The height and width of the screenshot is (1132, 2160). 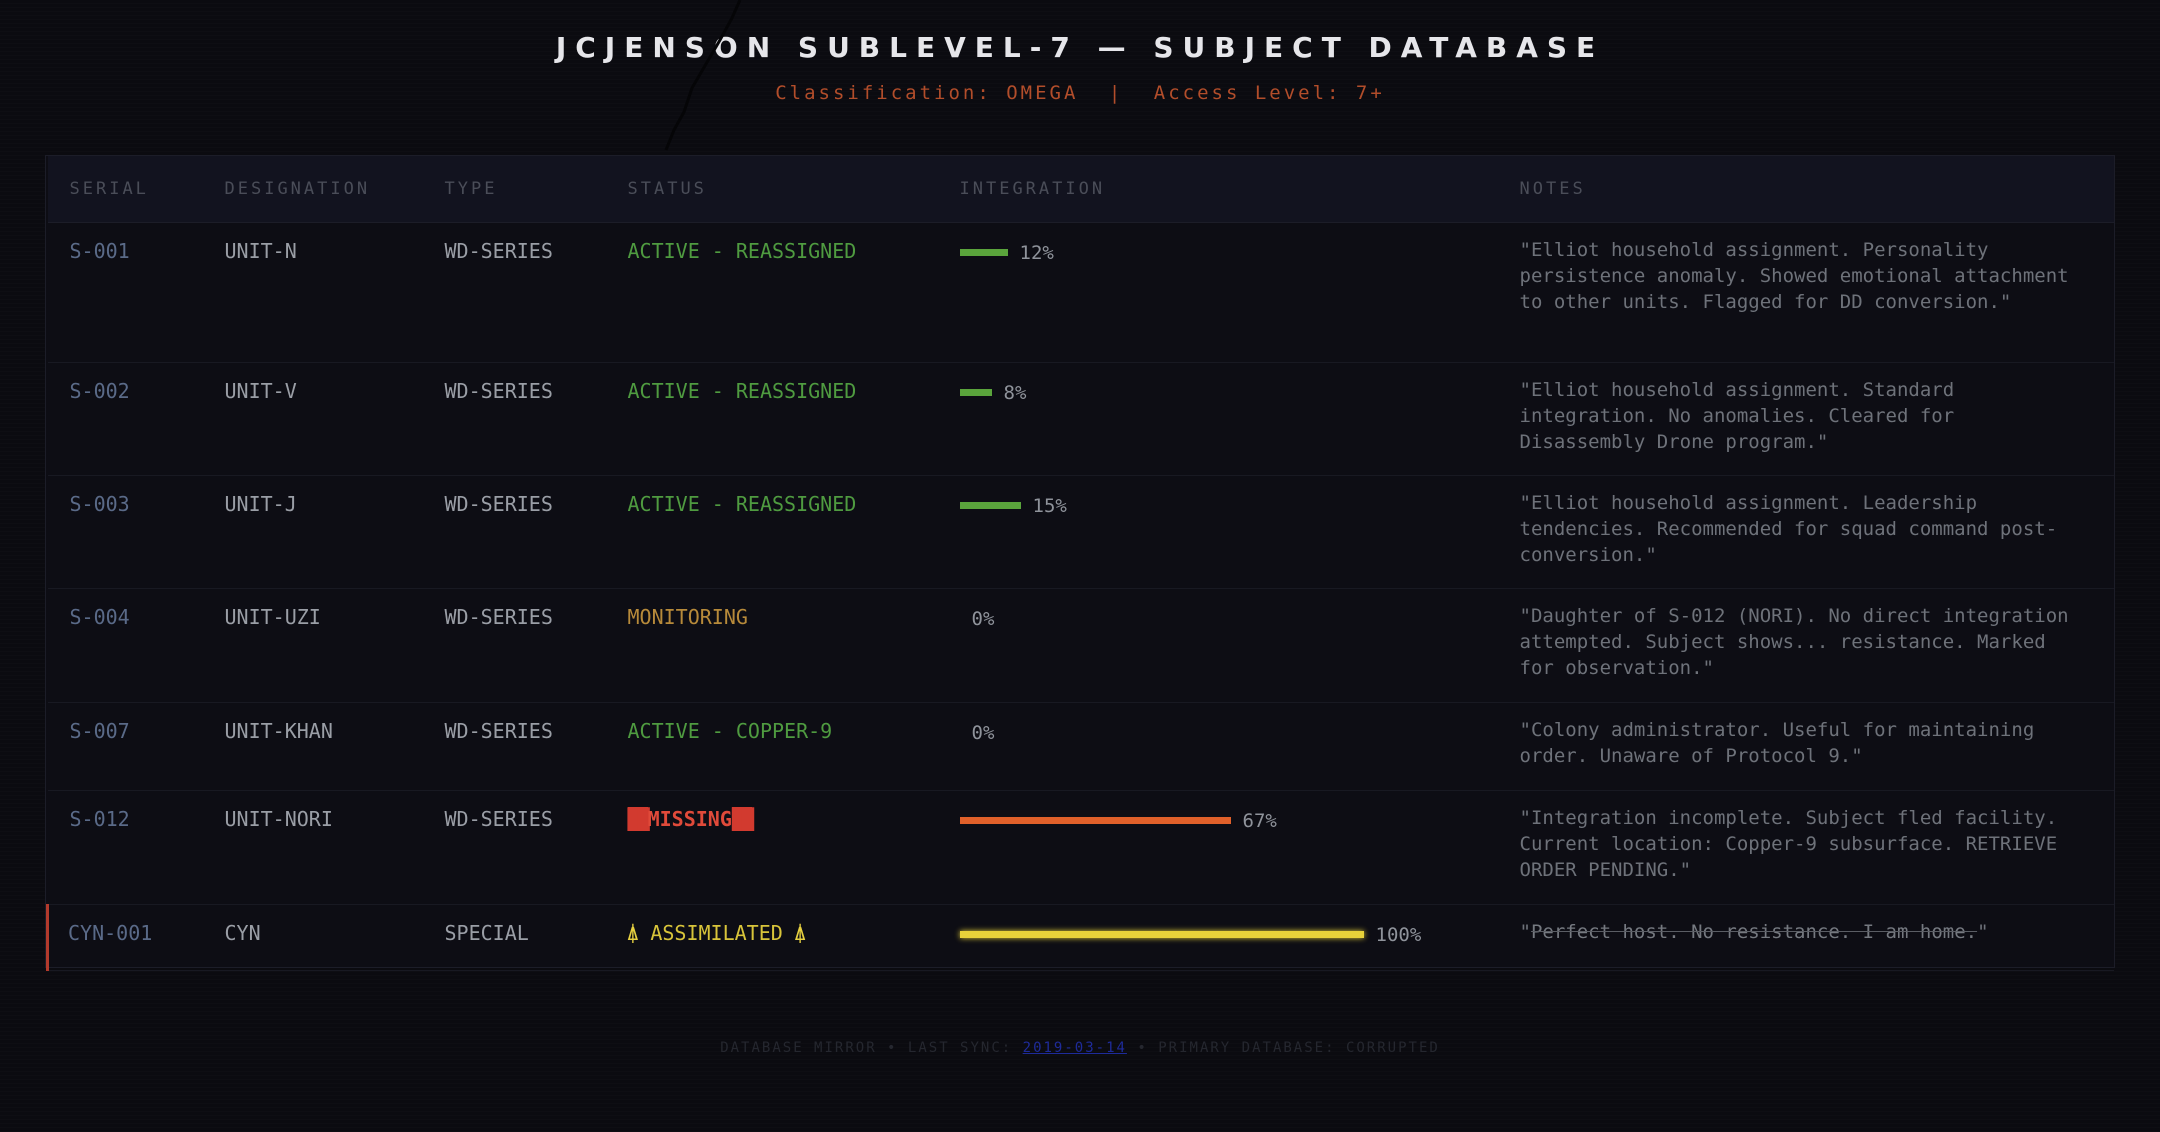 What do you see at coordinates (1259, 820) in the screenshot?
I see `integration-percent: 67%` at bounding box center [1259, 820].